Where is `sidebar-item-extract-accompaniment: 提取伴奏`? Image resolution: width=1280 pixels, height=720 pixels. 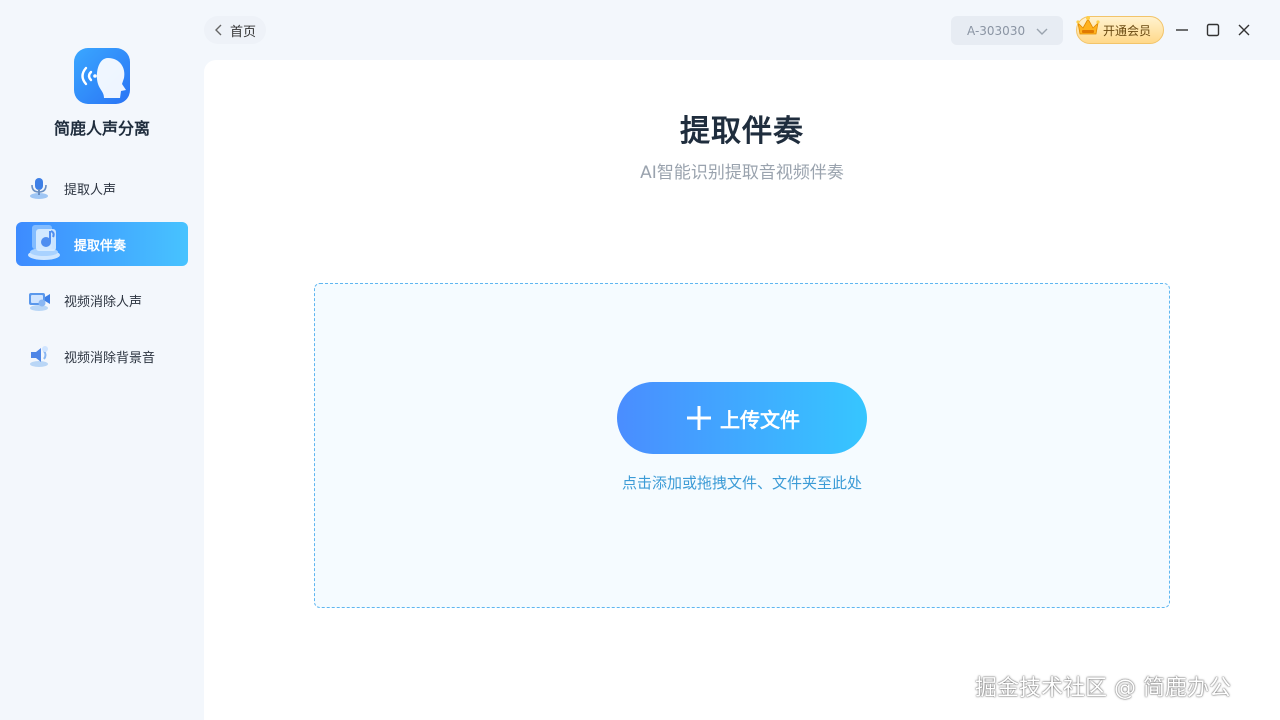 sidebar-item-extract-accompaniment: 提取伴奏 is located at coordinates (102, 244).